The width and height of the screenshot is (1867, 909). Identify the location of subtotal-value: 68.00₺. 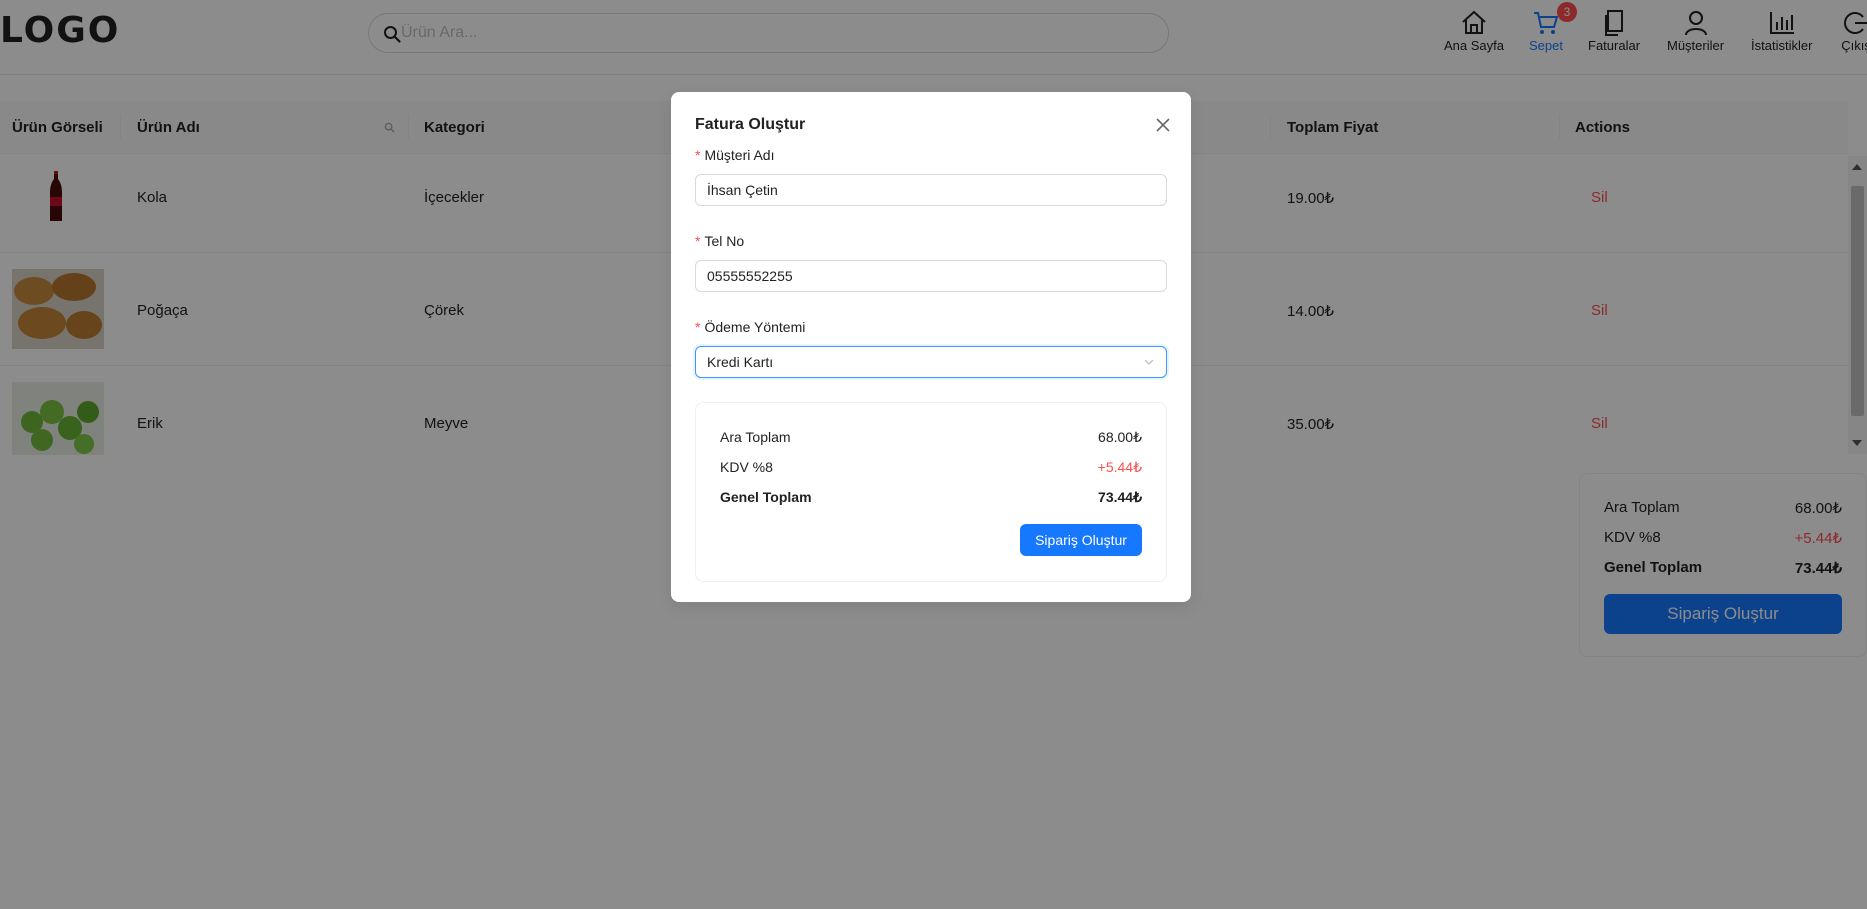
(1120, 437).